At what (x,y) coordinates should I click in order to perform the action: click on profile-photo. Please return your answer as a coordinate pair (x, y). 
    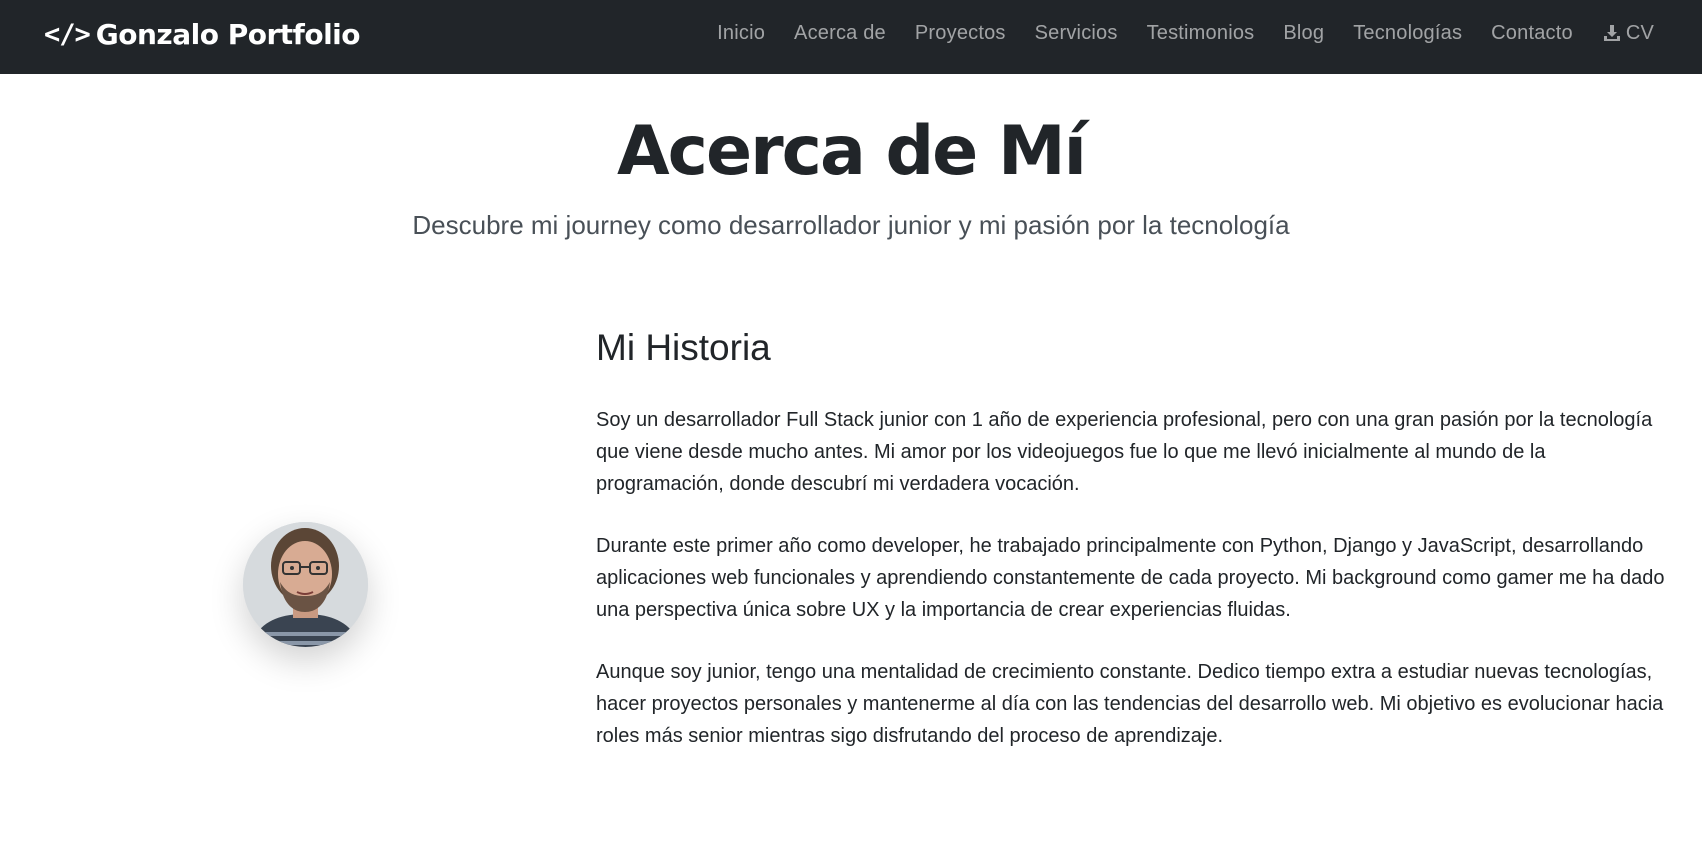
    Looking at the image, I should click on (305, 584).